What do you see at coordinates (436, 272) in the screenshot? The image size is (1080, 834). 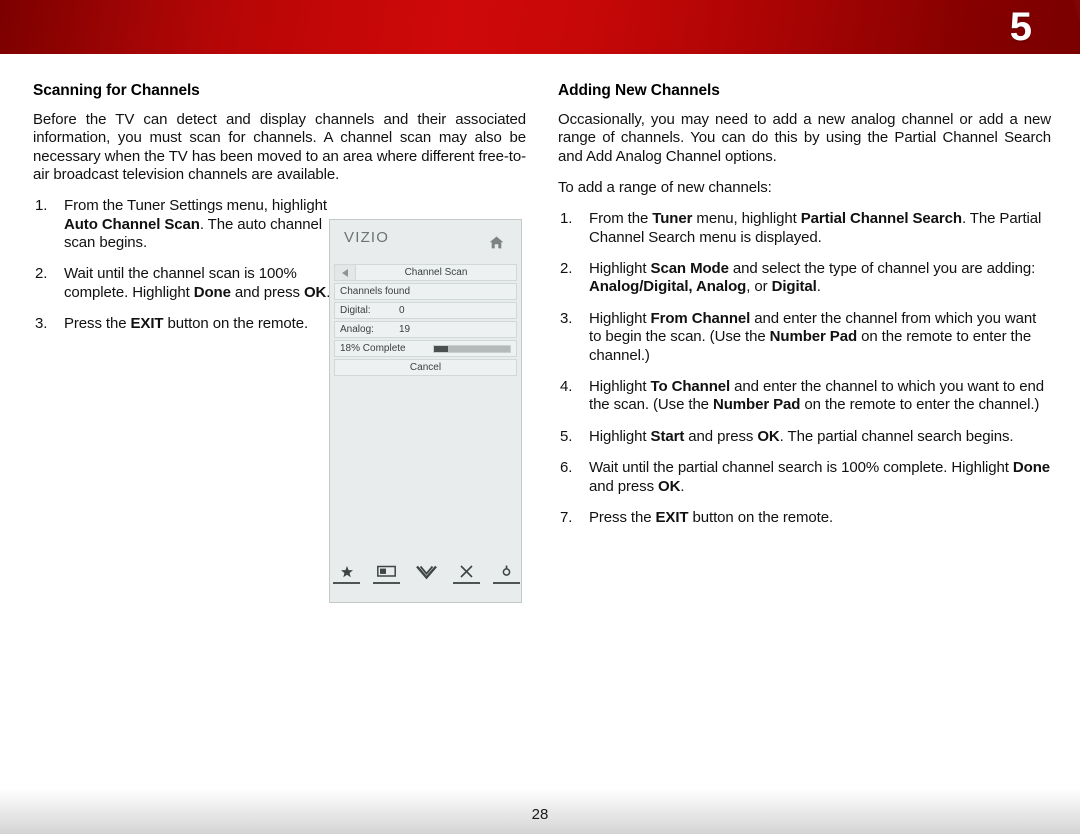 I see `menu-title-label: Channel Scan` at bounding box center [436, 272].